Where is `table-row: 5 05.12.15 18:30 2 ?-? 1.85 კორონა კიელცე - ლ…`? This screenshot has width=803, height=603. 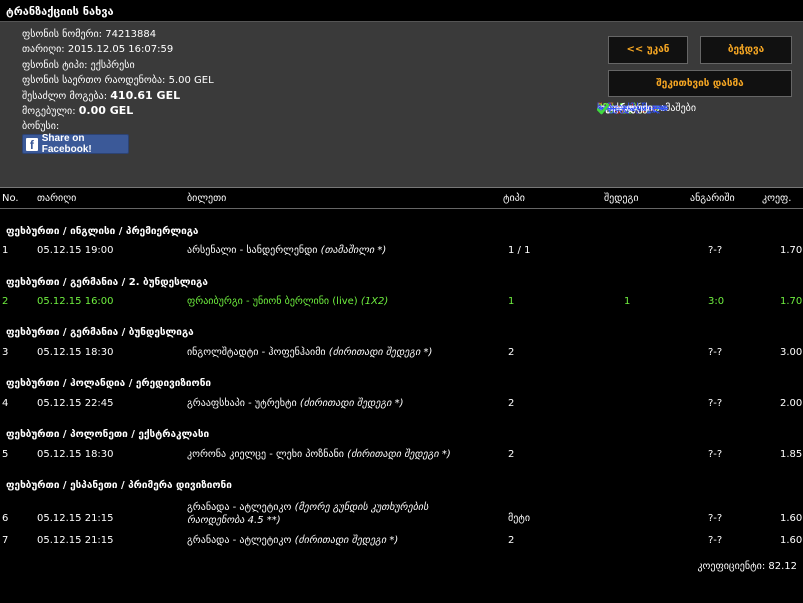
table-row: 5 05.12.15 18:30 2 ?-? 1.85 კორონა კიელცე - ლ… is located at coordinates (401, 456).